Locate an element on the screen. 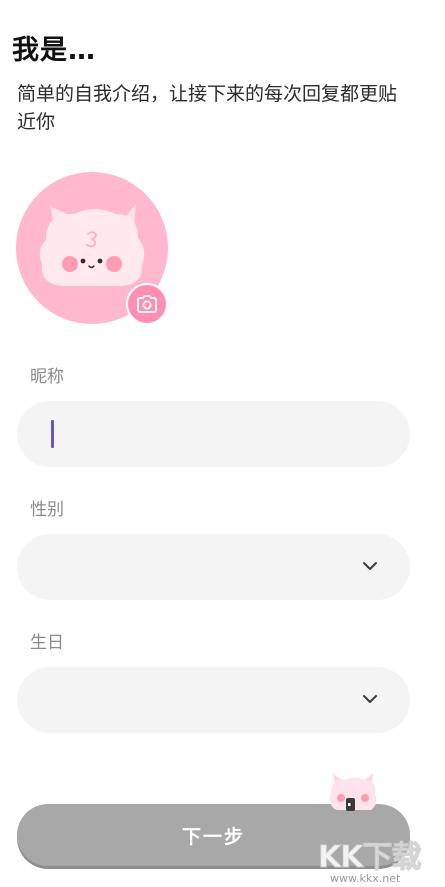  nickname-label: 昵称 is located at coordinates (47, 377).